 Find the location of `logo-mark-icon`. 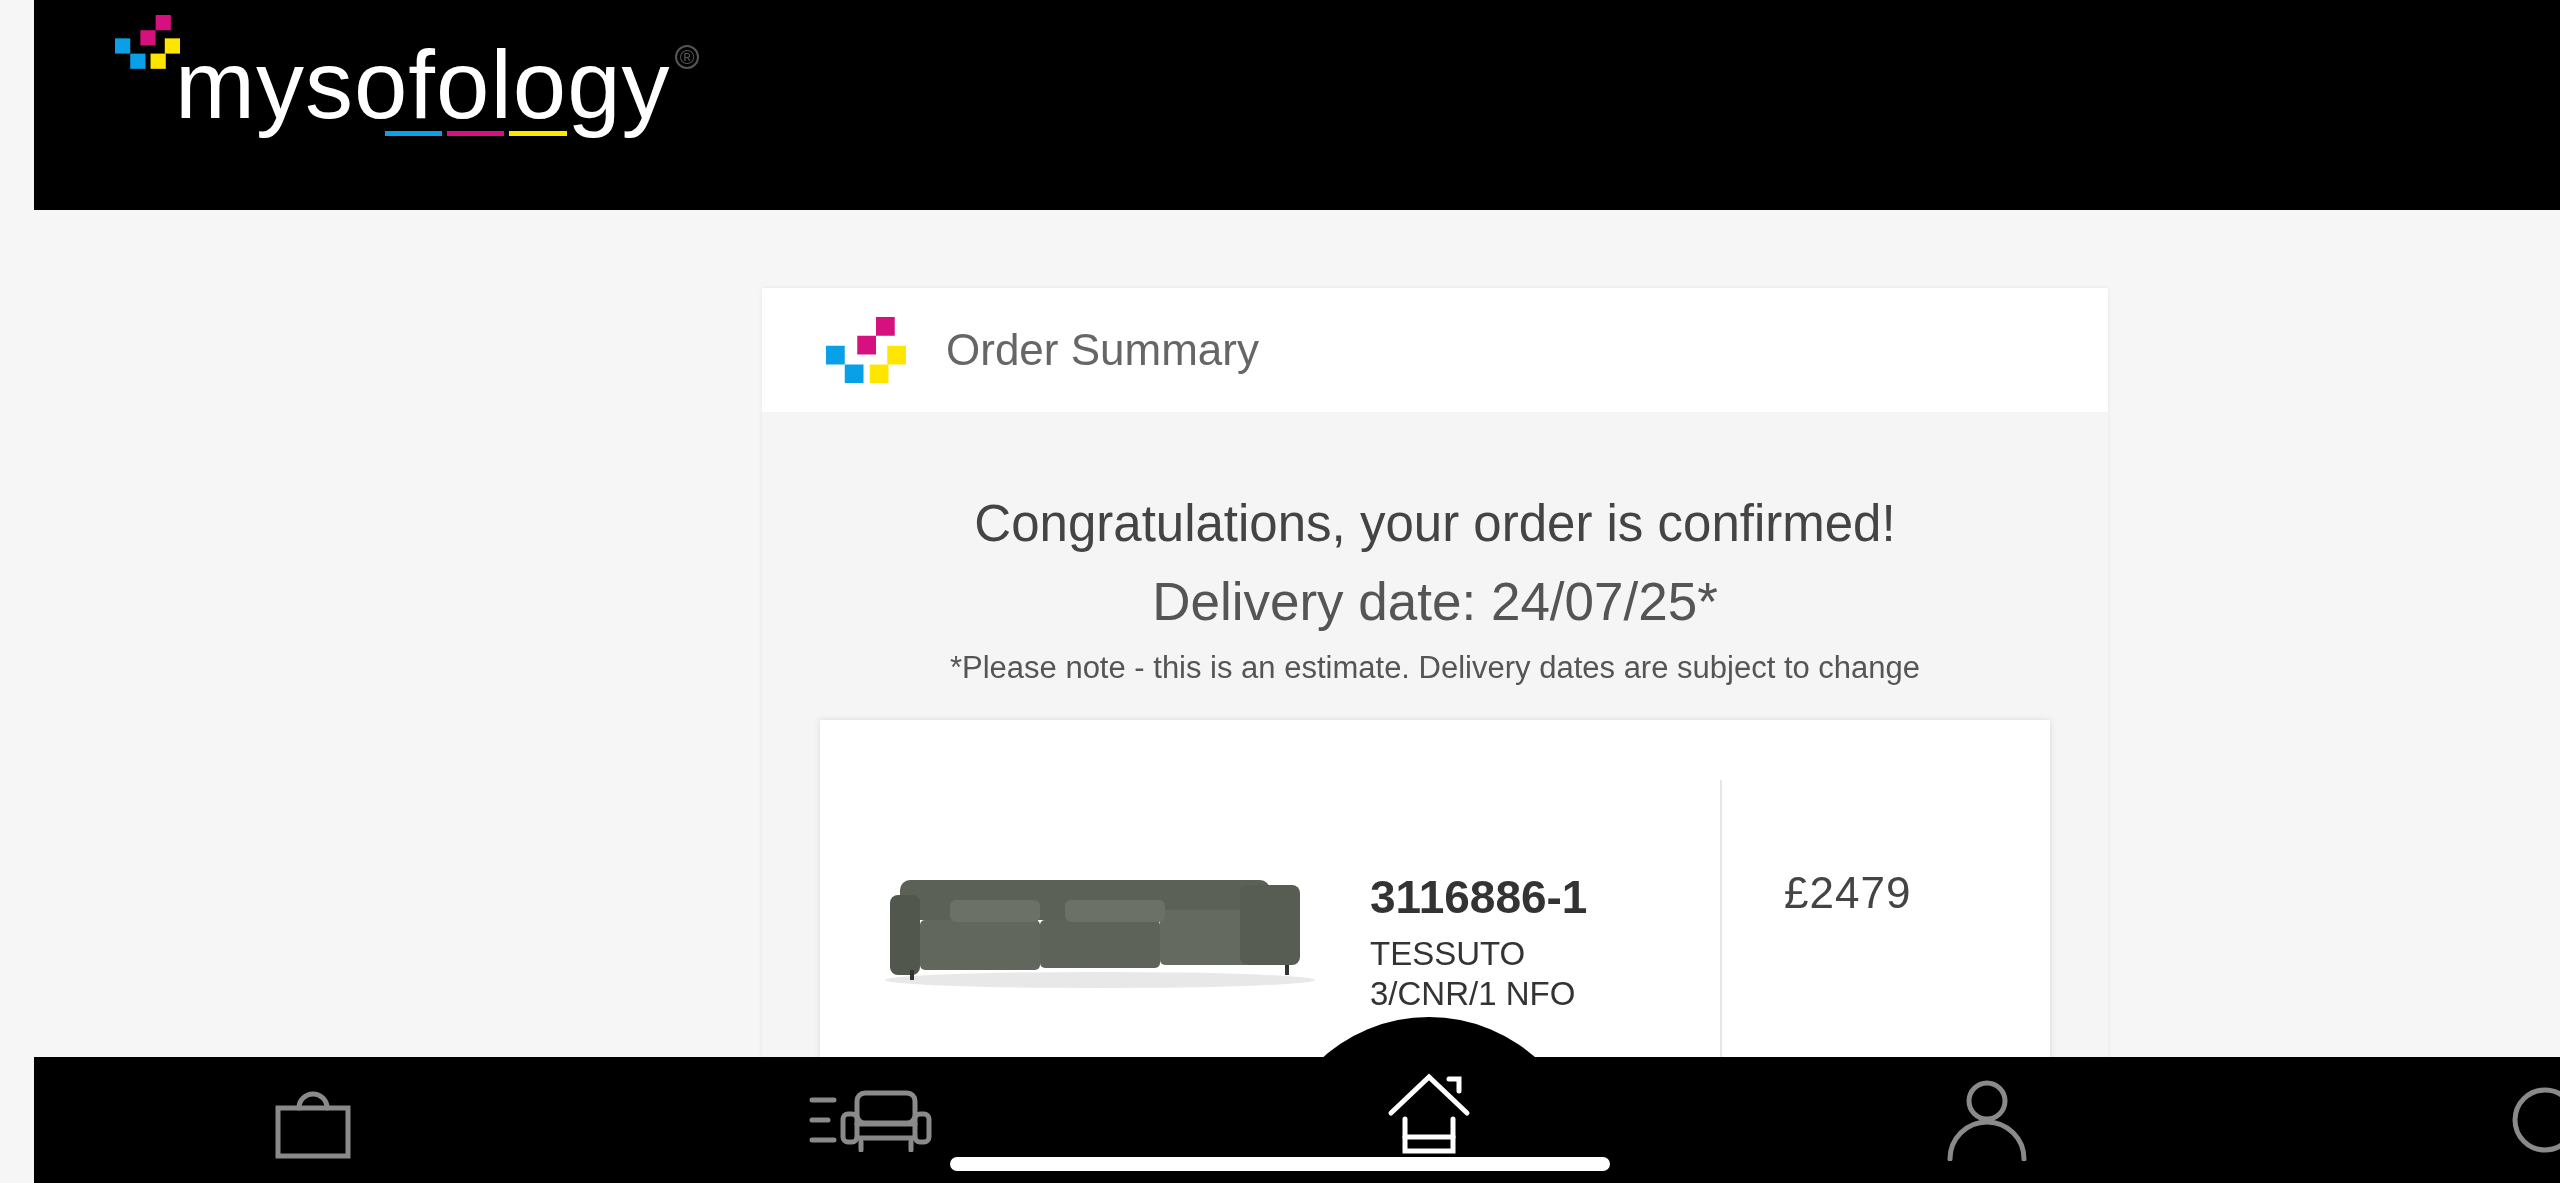

logo-mark-icon is located at coordinates (866, 350).